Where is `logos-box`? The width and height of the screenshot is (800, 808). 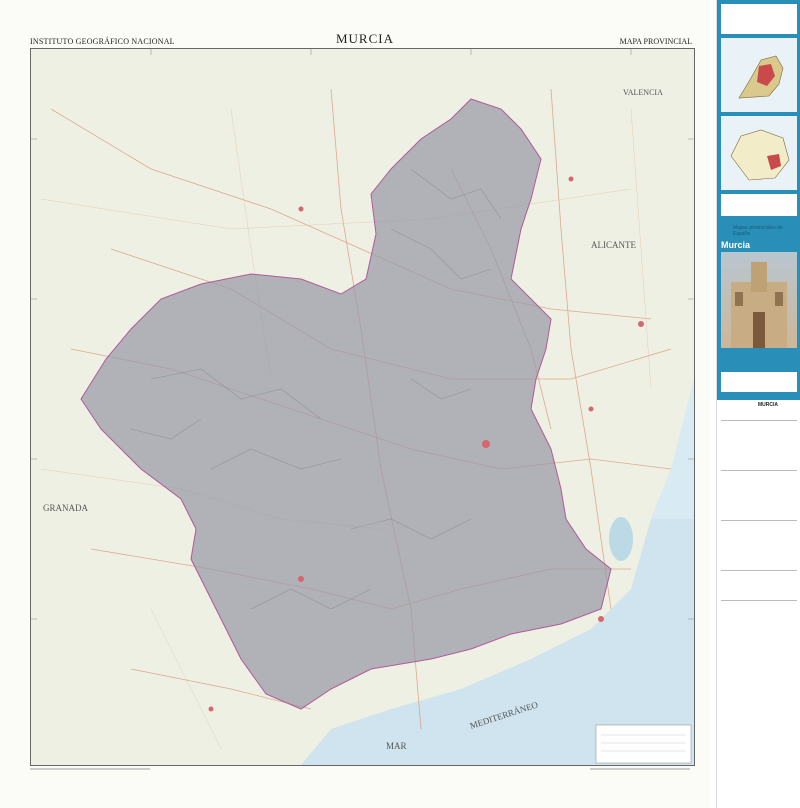
logos-box is located at coordinates (759, 382).